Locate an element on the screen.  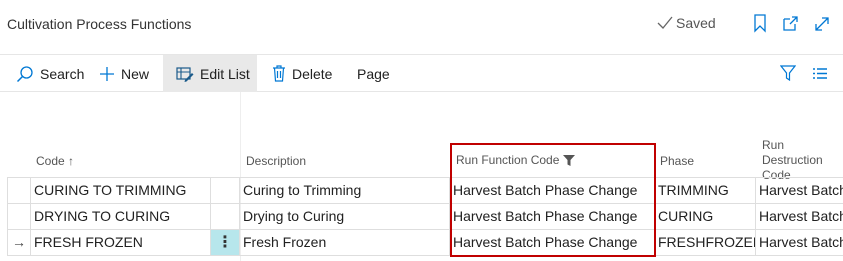
list-view-icon is located at coordinates (820, 73).